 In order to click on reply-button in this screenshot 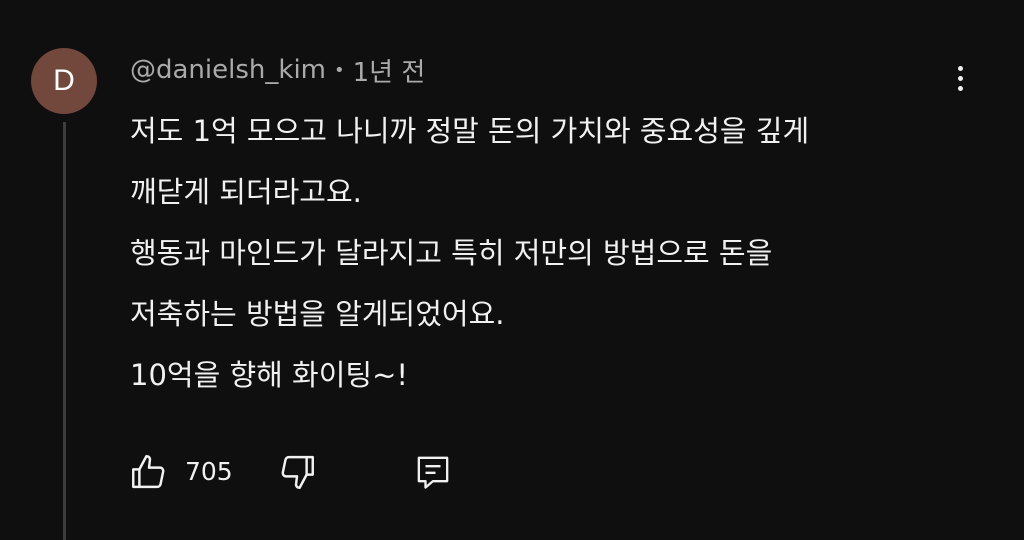, I will do `click(433, 472)`.